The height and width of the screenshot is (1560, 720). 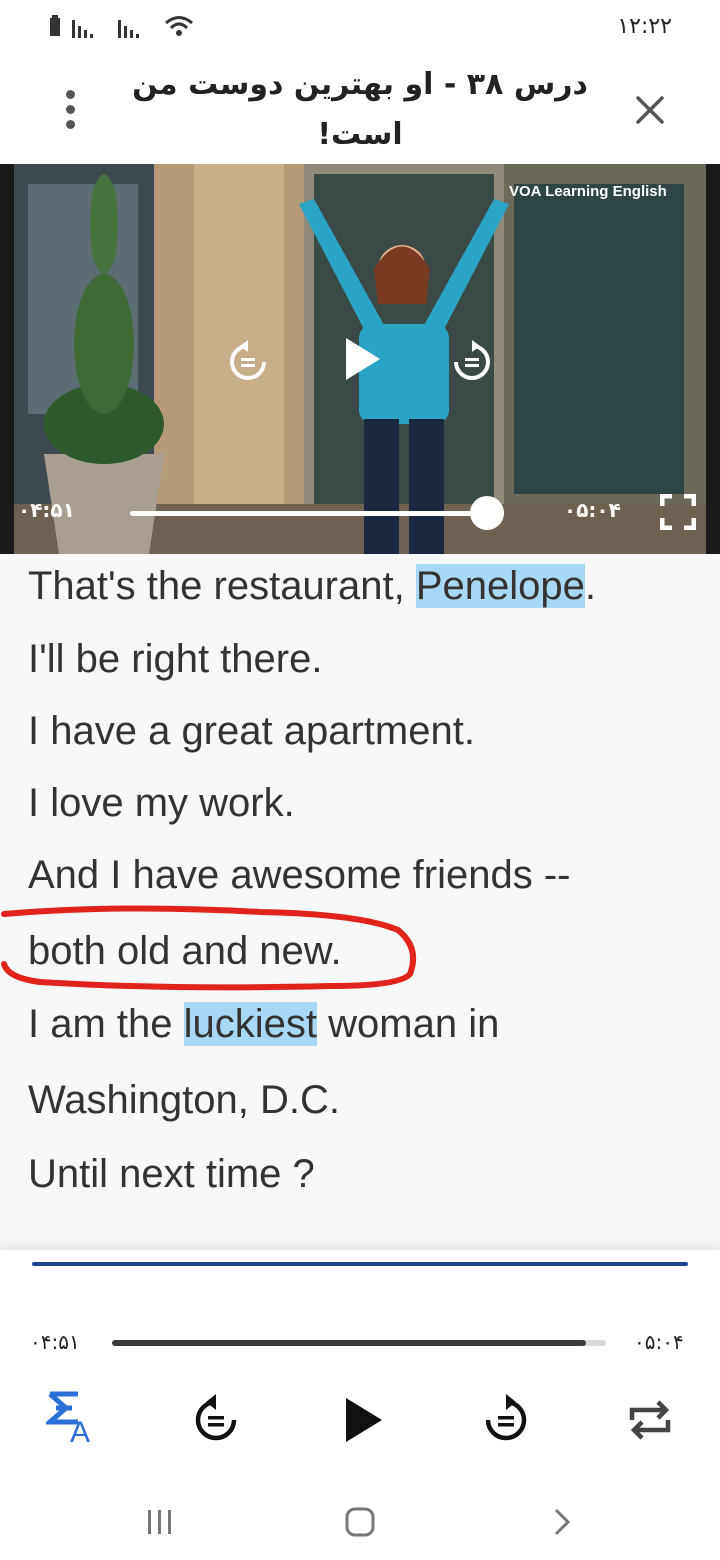 I want to click on close-icon, so click(x=650, y=110).